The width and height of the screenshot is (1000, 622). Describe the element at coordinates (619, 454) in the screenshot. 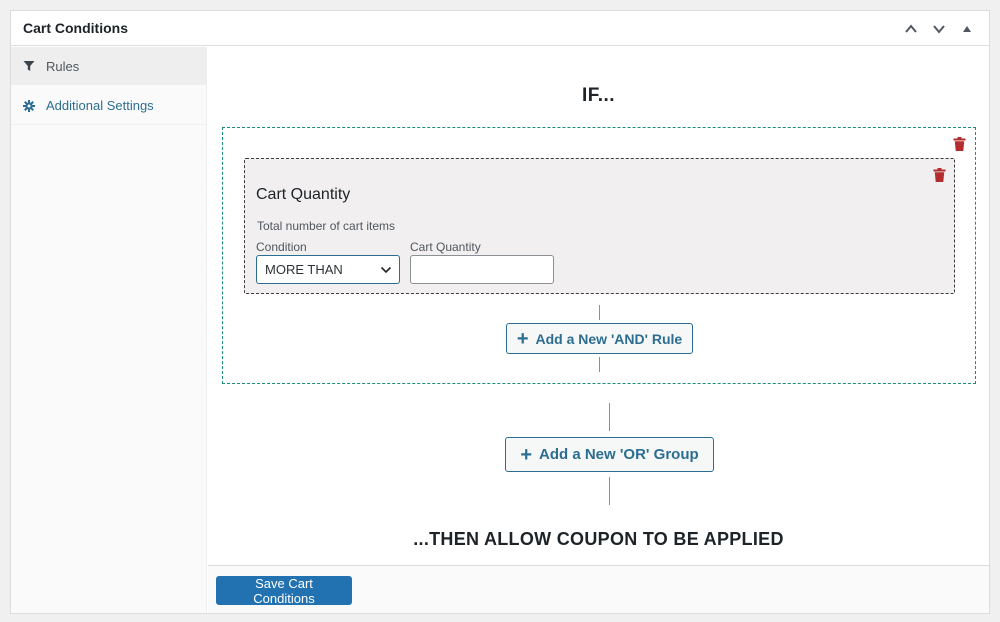

I see `add-or-group-label: Add a New 'OR' Group` at that location.